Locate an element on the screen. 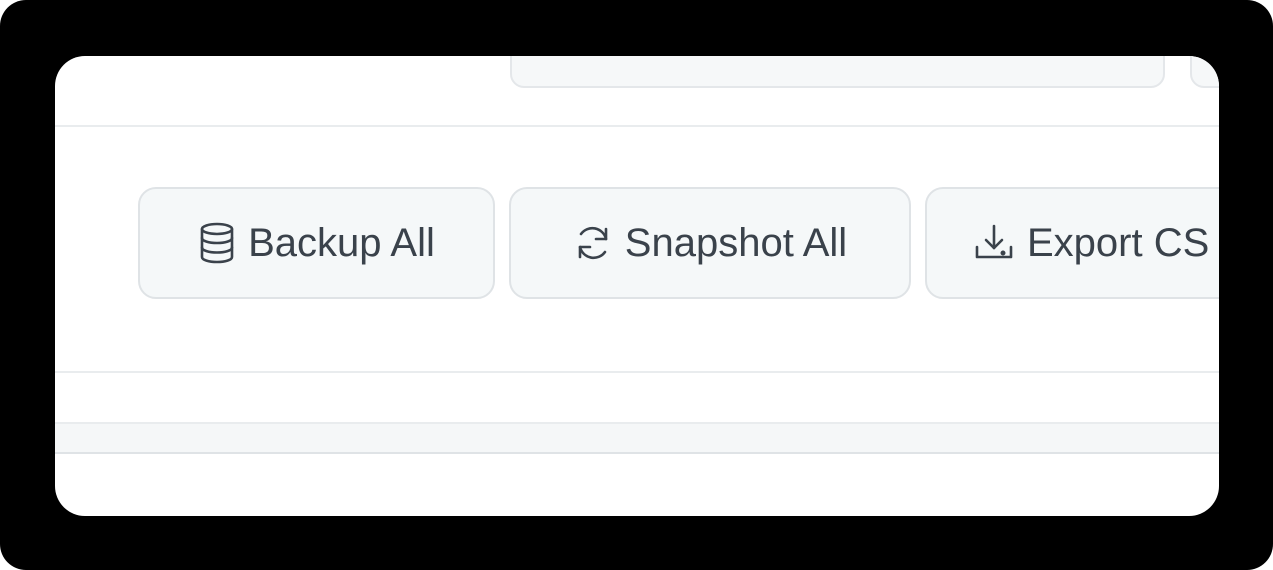 The image size is (1273, 570). snapshot-all-button: Snapshot All is located at coordinates (710, 243).